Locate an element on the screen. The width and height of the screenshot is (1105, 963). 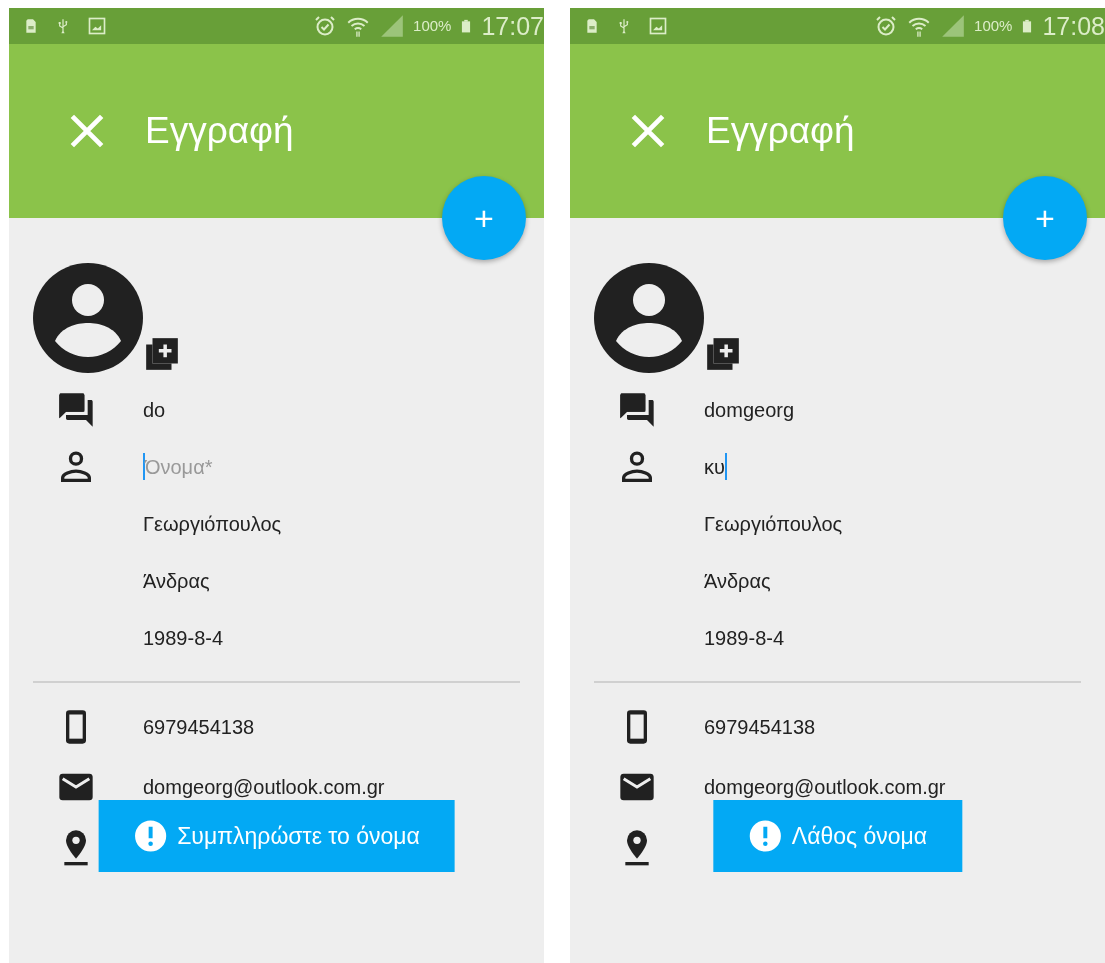
text-field: domgeorg is located at coordinates (749, 409).